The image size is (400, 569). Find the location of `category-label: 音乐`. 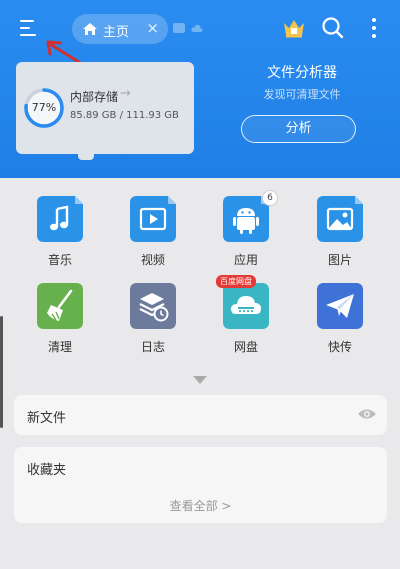

category-label: 音乐 is located at coordinates (59, 260).